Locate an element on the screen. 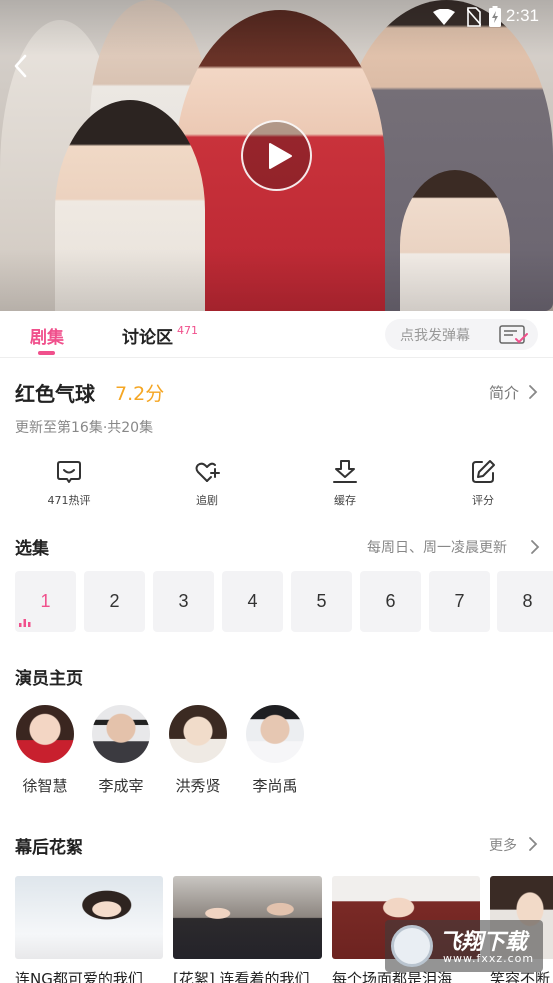  status-time: 2:31 is located at coordinates (522, 15).